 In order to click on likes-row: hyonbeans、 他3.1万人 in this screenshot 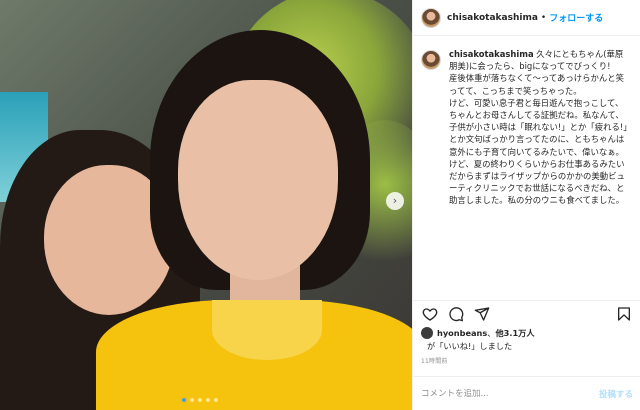, I will do `click(527, 333)`.